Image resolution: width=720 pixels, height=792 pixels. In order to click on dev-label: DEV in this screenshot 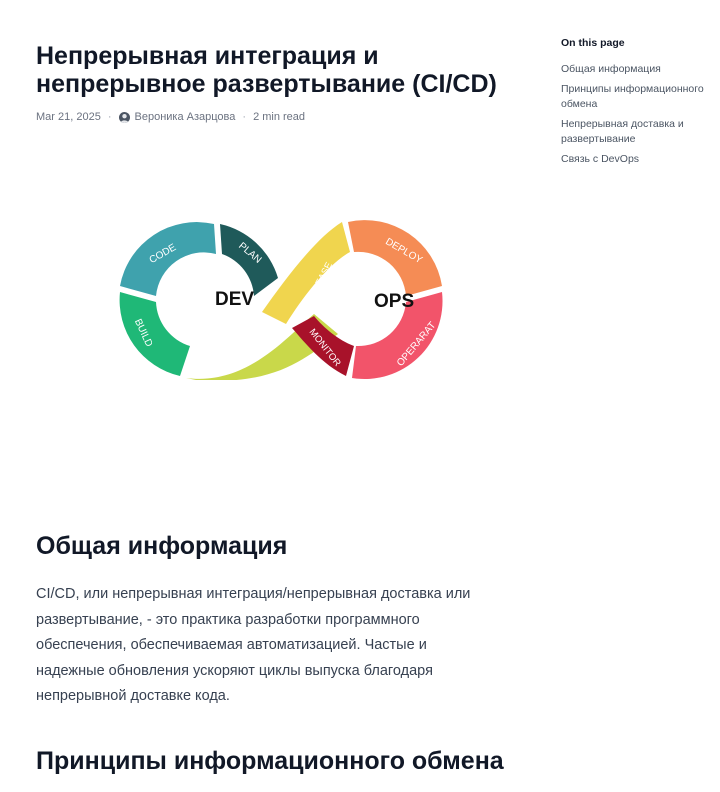, I will do `click(234, 299)`.